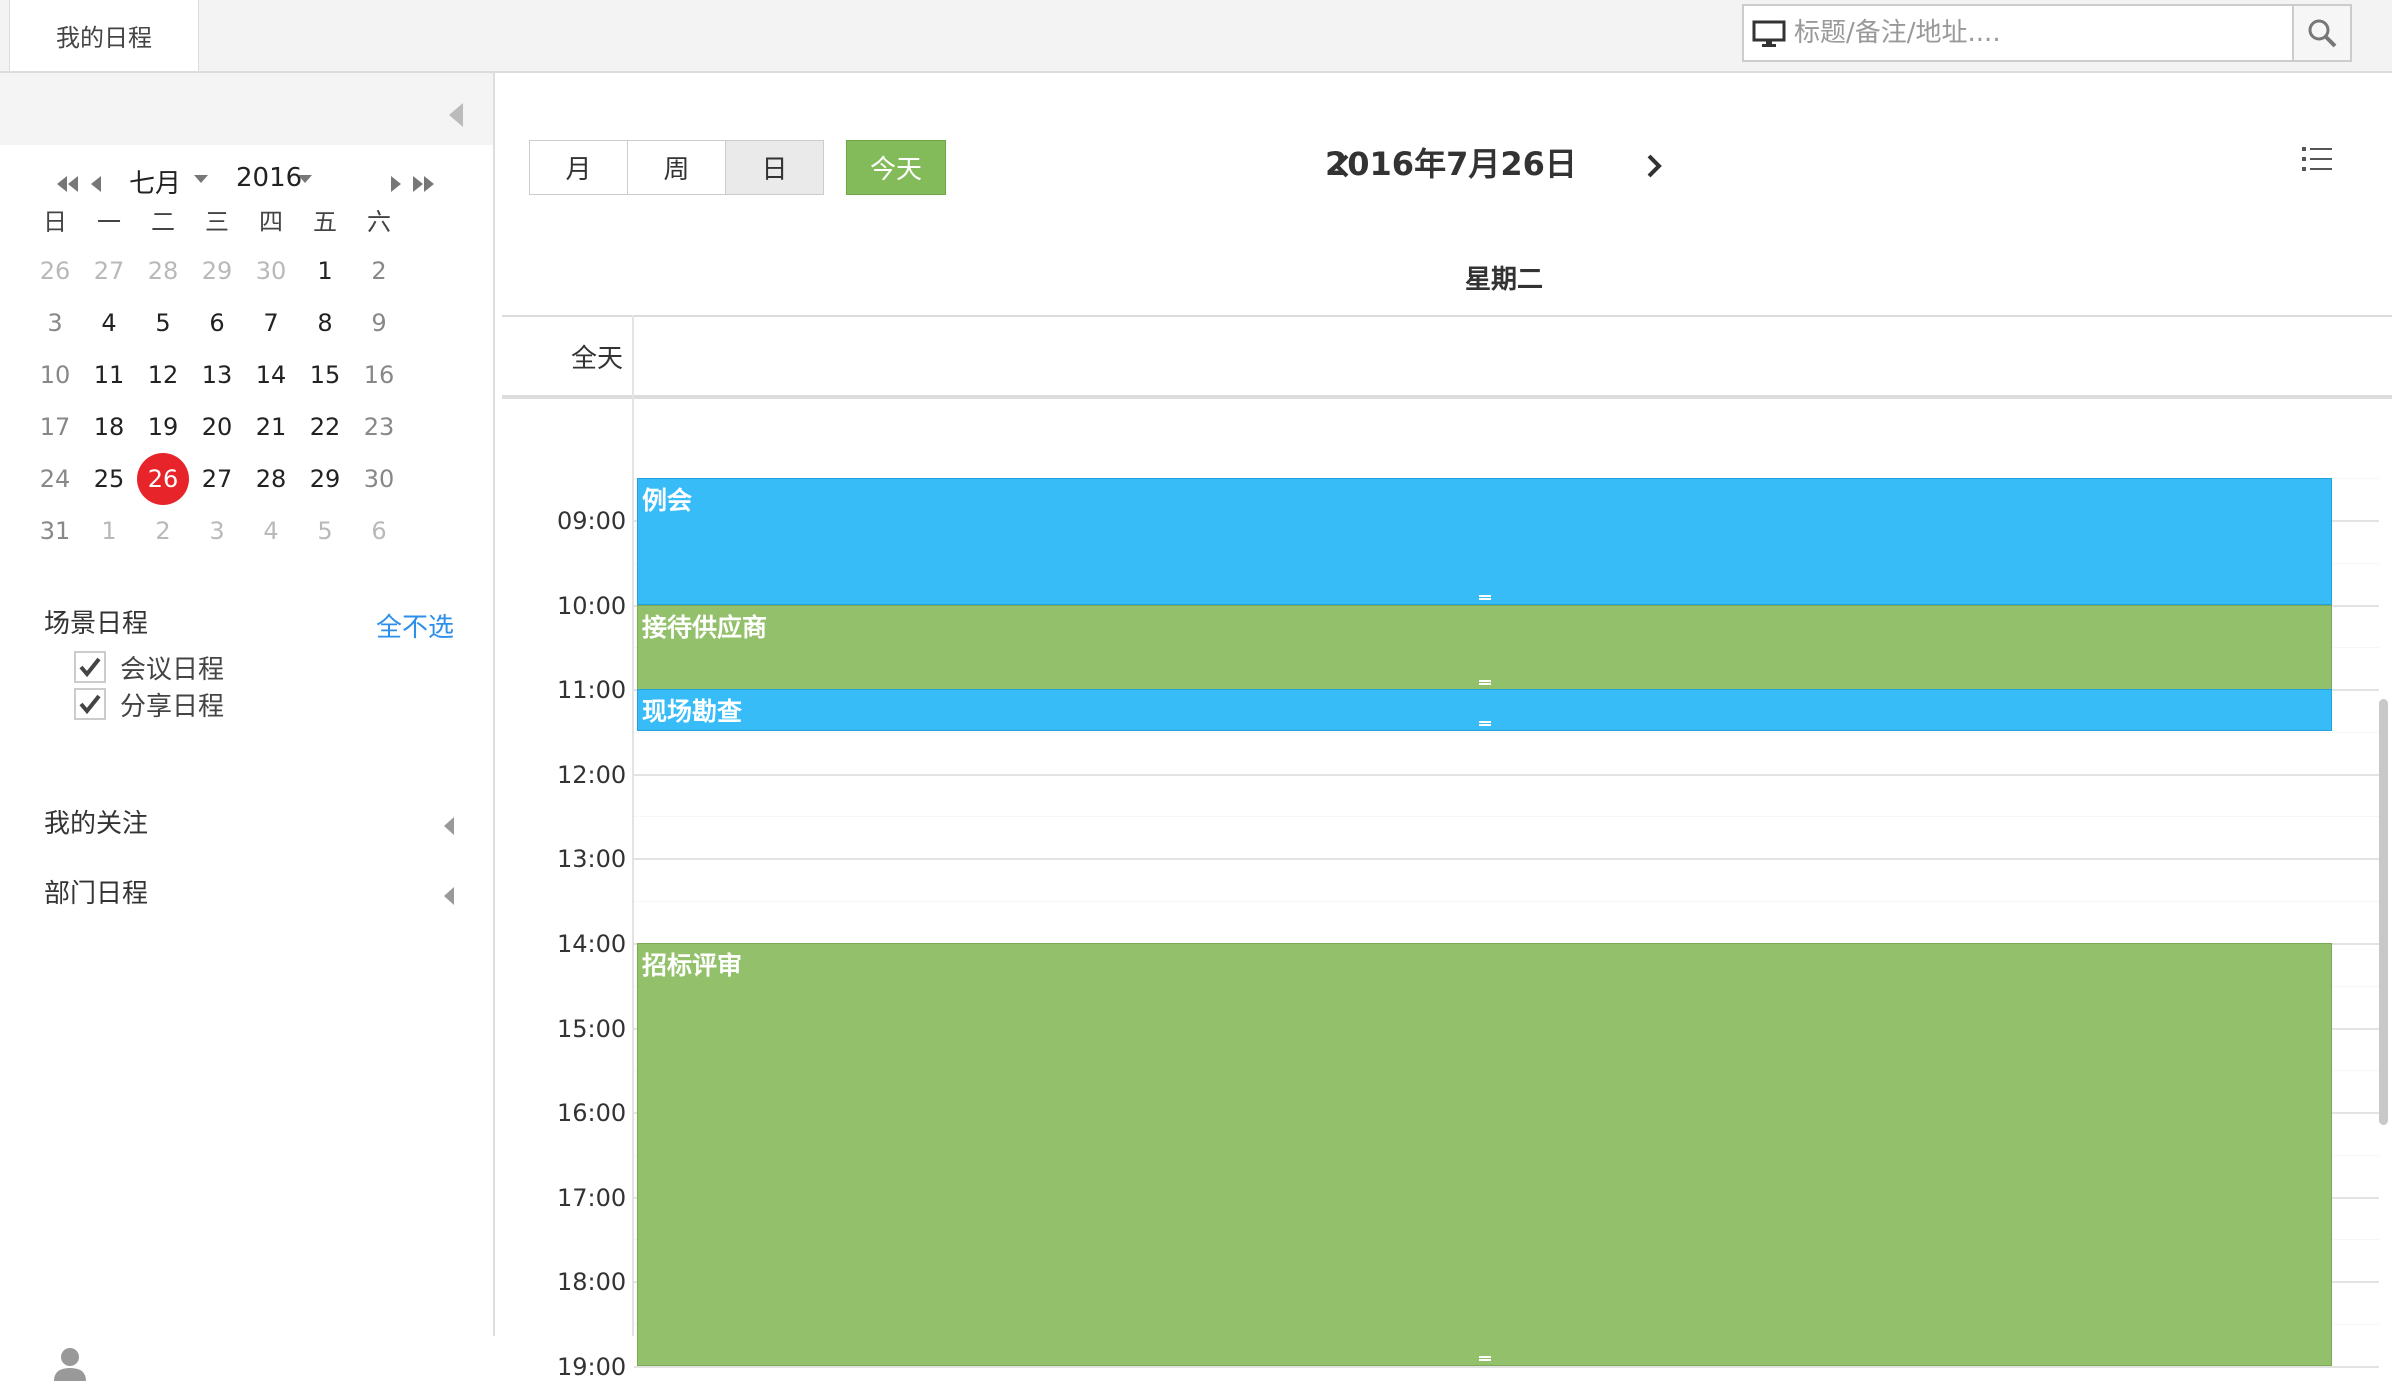 The width and height of the screenshot is (2392, 1382). I want to click on search-box, so click(2047, 33).